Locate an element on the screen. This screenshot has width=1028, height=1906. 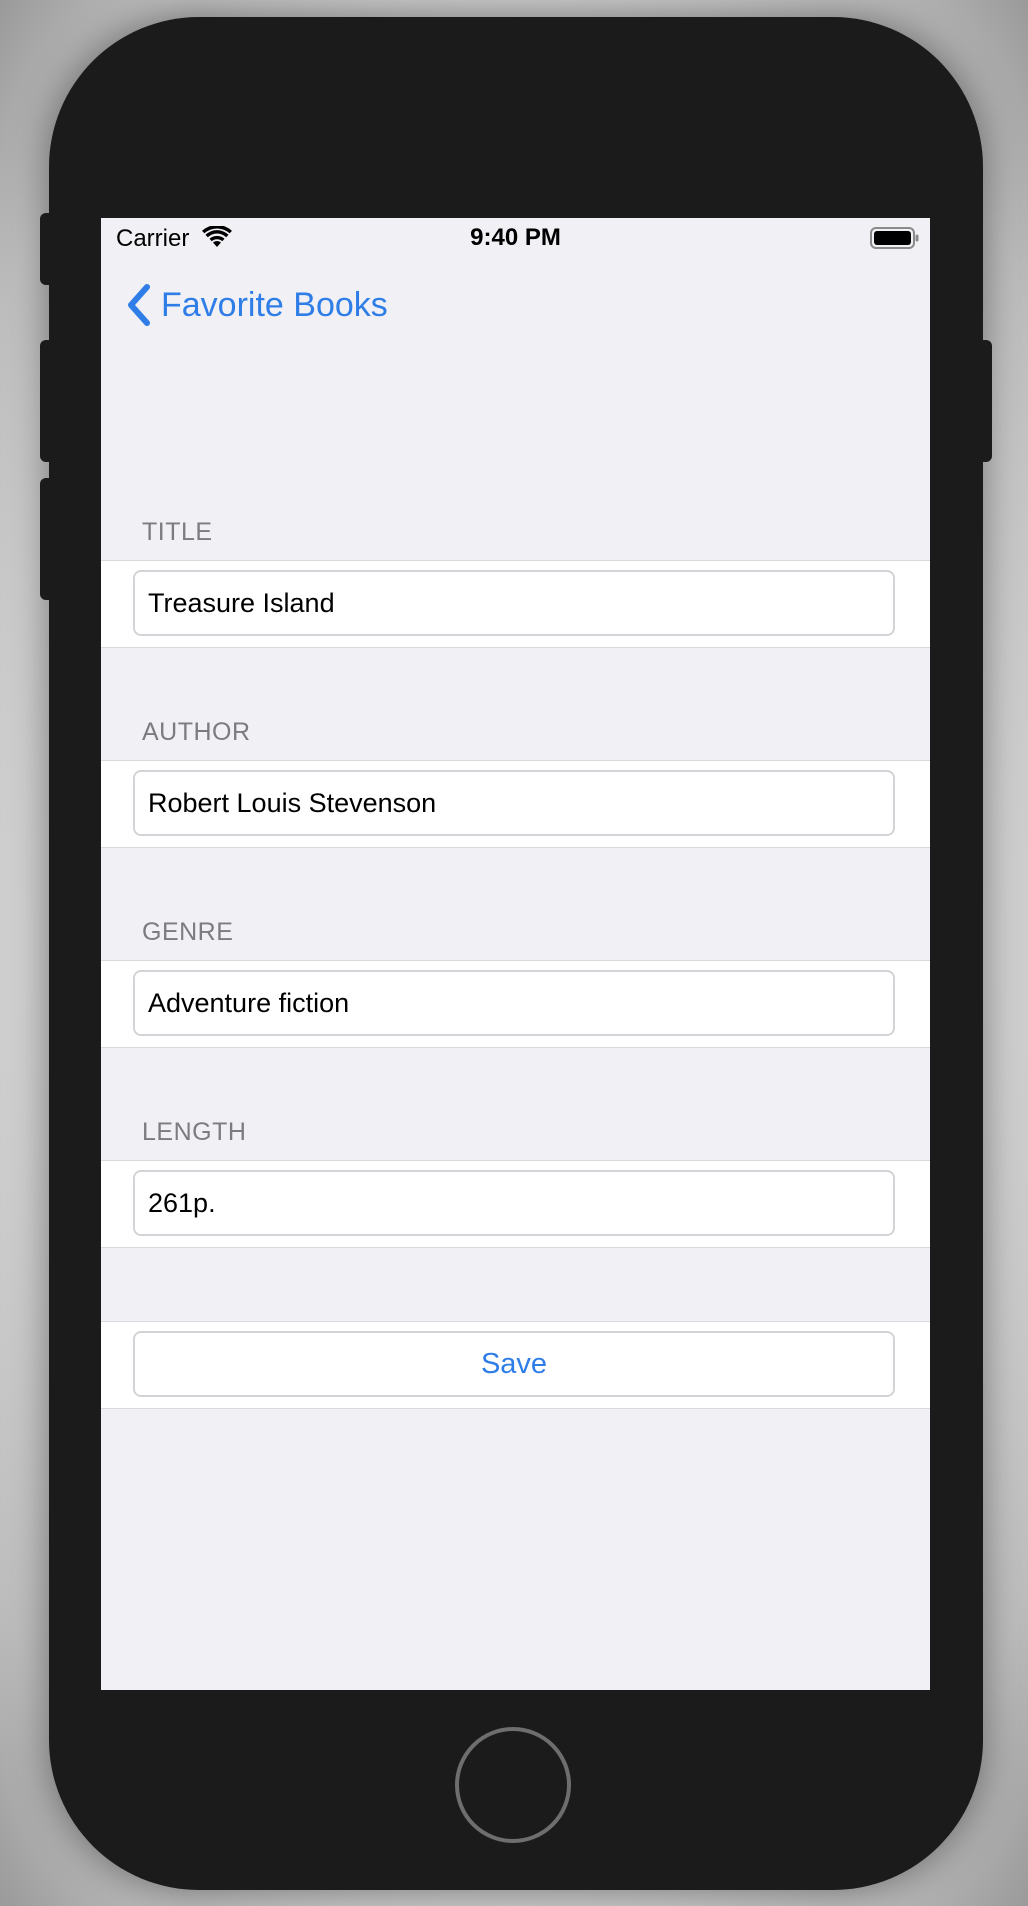
home-button is located at coordinates (513, 1785).